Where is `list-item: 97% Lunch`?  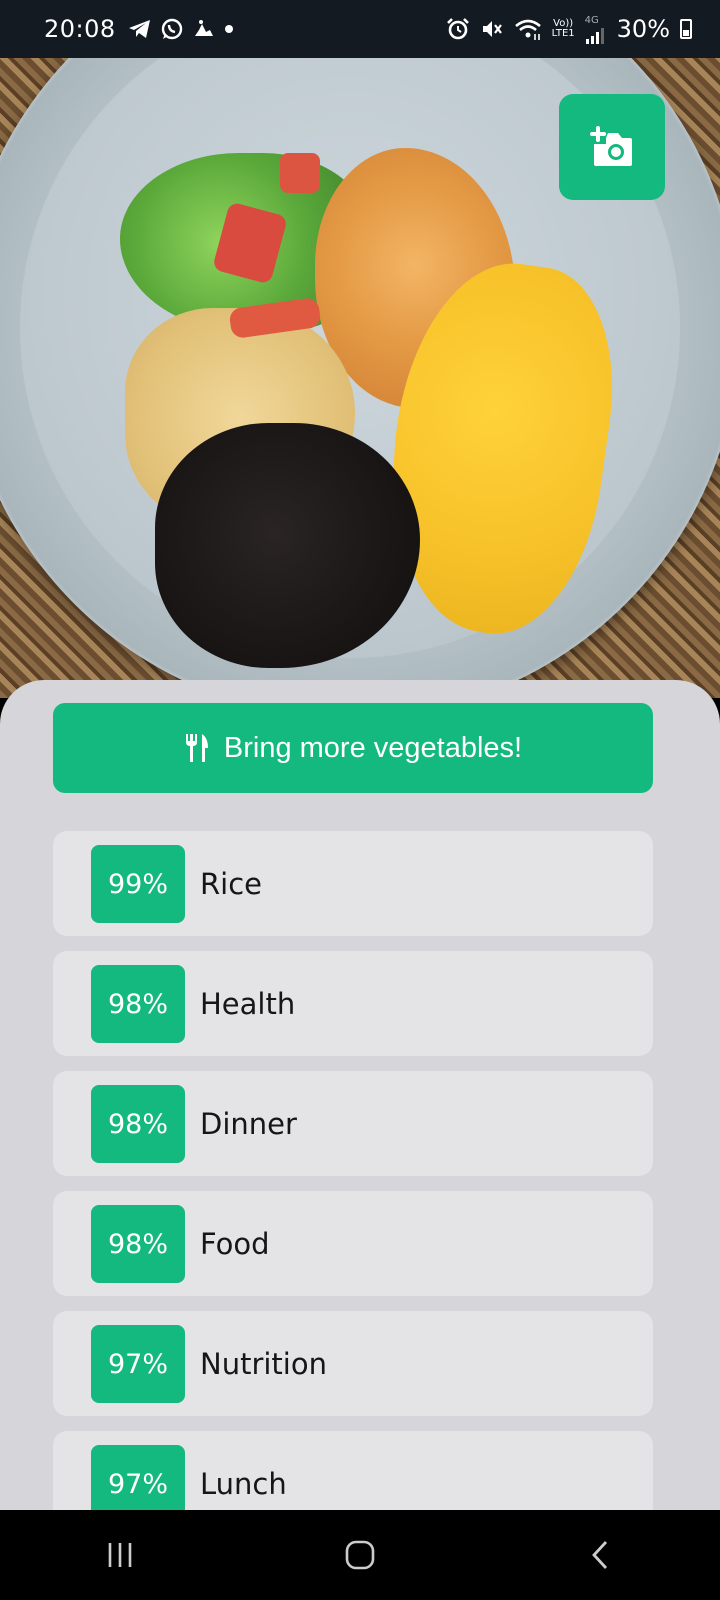 list-item: 97% Lunch is located at coordinates (353, 1470).